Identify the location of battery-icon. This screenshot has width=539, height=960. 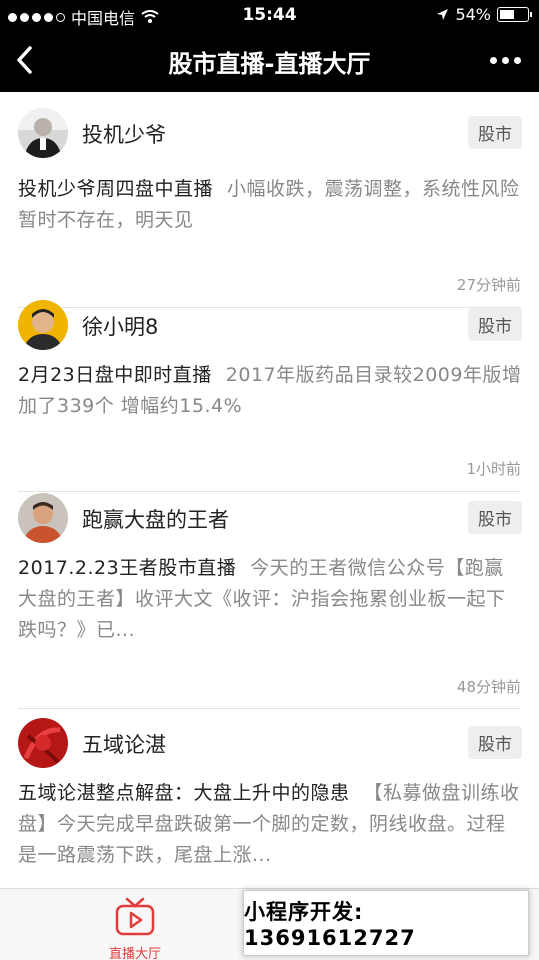
(514, 14).